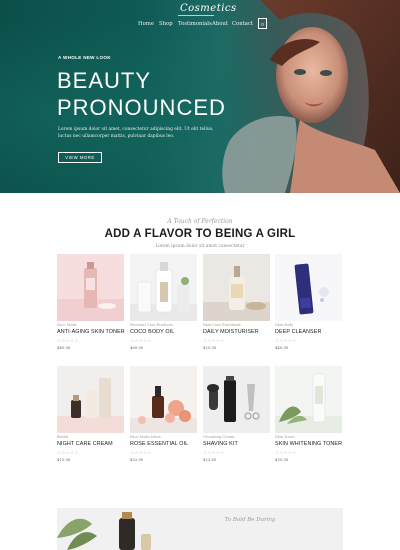 This screenshot has height=550, width=400. Describe the element at coordinates (250, 520) in the screenshot. I see `banner-script-heading: To Bold Be Daring` at that location.